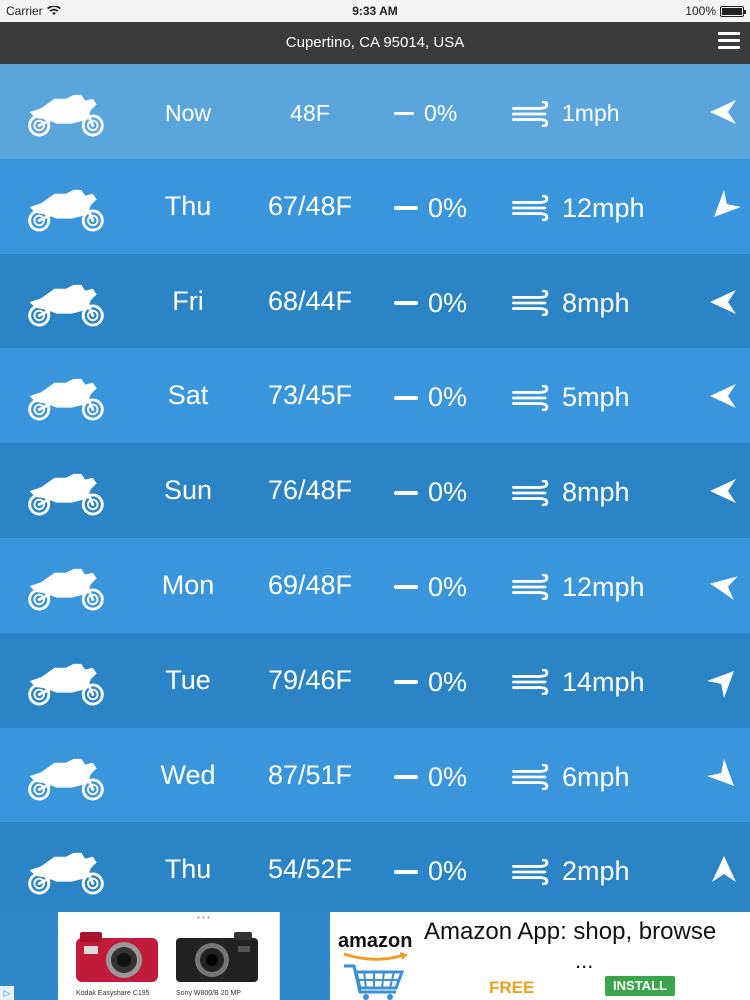 The image size is (750, 1000). What do you see at coordinates (188, 679) in the screenshot?
I see `forecast-day: Tue` at bounding box center [188, 679].